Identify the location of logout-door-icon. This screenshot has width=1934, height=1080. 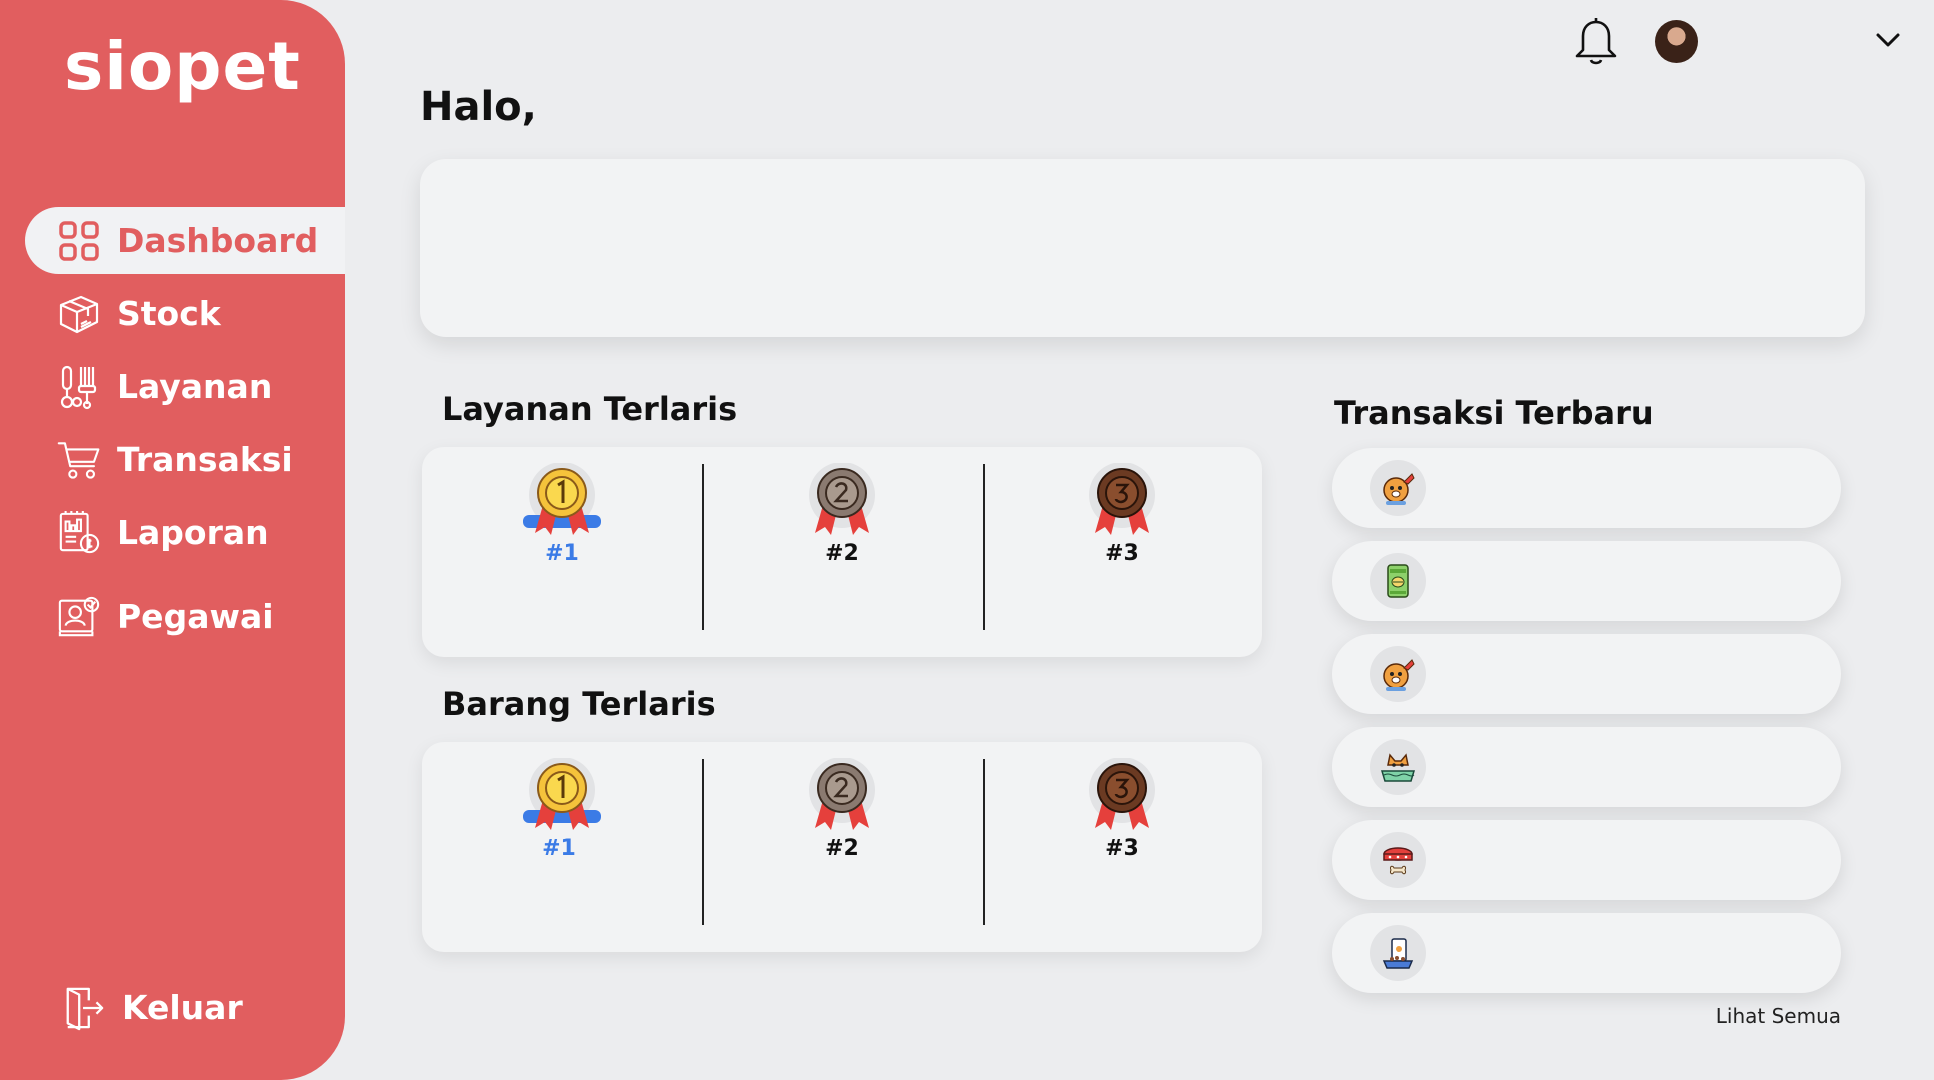
(84, 1008).